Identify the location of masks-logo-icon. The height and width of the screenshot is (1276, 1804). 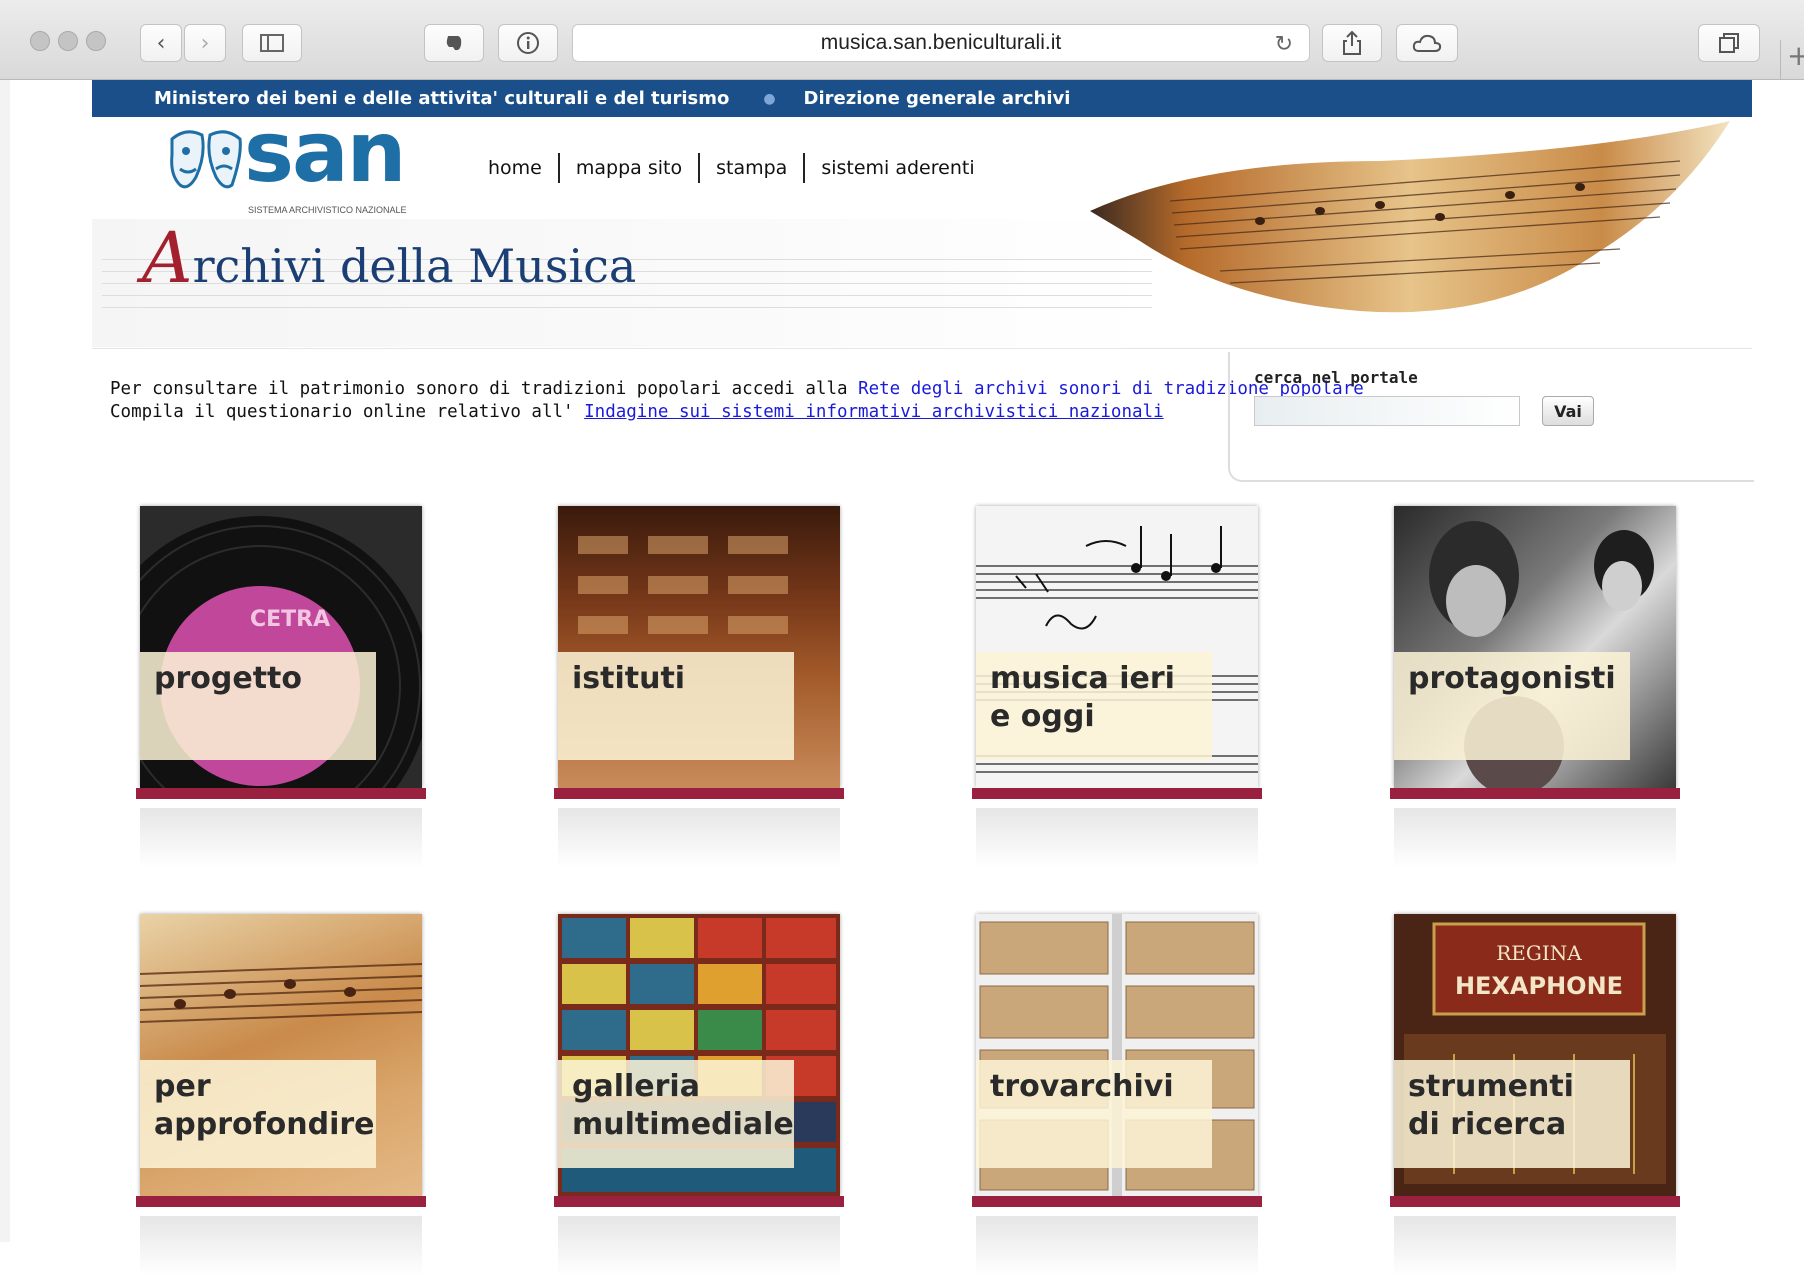
(206, 159).